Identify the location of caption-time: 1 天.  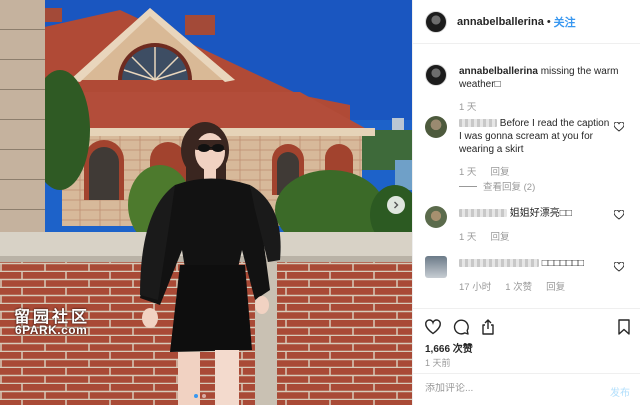
(467, 106).